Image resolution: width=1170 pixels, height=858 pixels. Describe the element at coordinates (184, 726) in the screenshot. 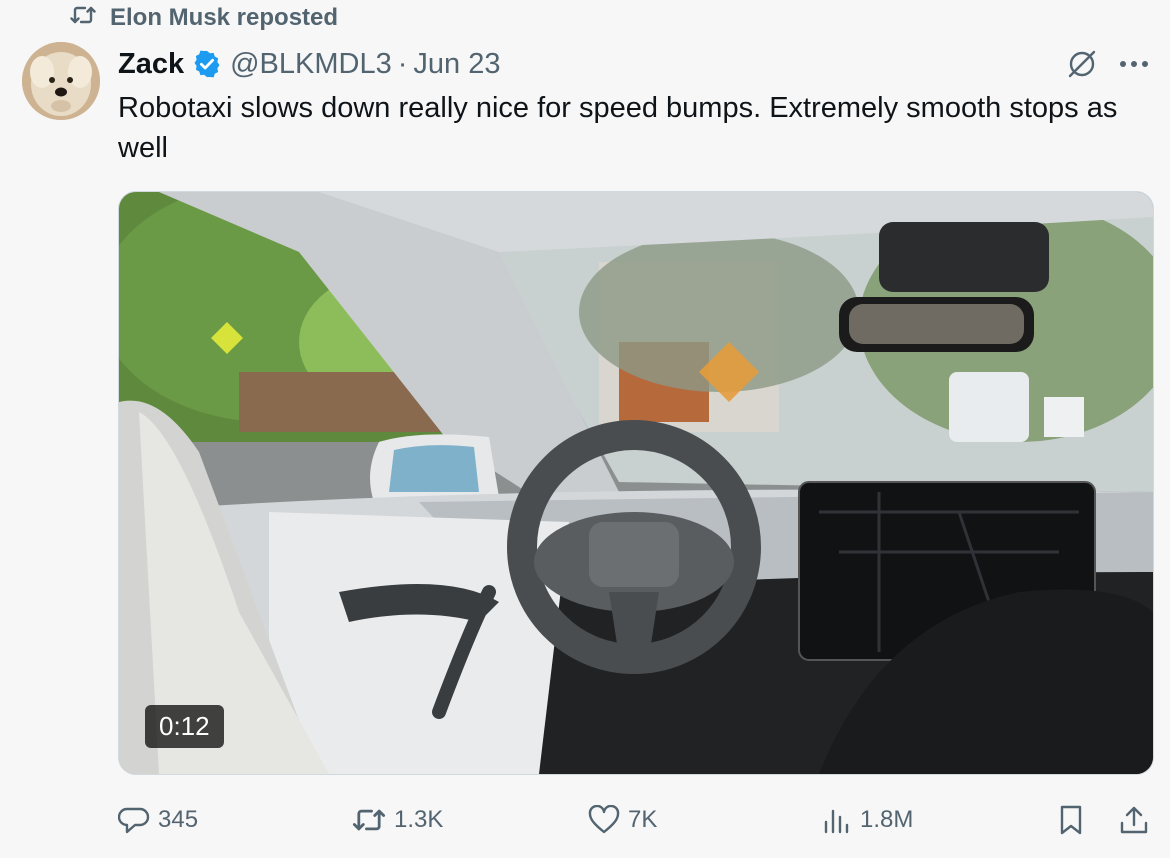

I see `video-duration: 0:12` at that location.